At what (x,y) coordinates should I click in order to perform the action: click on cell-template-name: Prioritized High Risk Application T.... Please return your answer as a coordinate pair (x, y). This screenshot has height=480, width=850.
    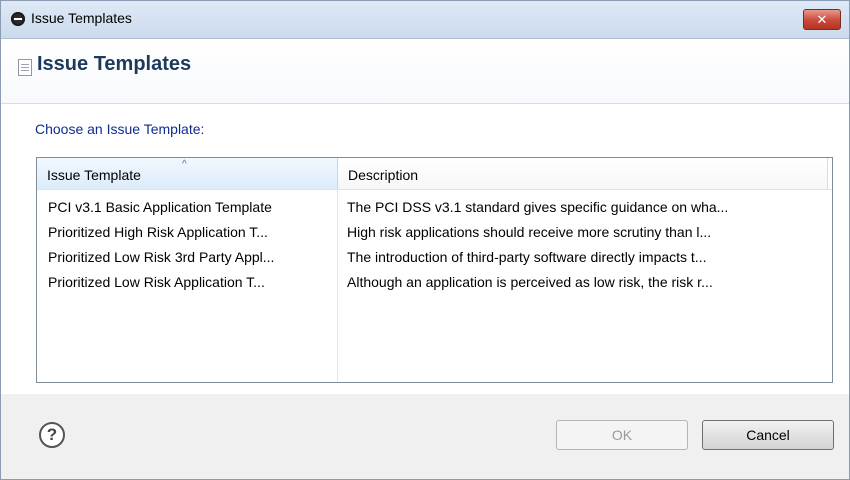
    Looking at the image, I should click on (158, 232).